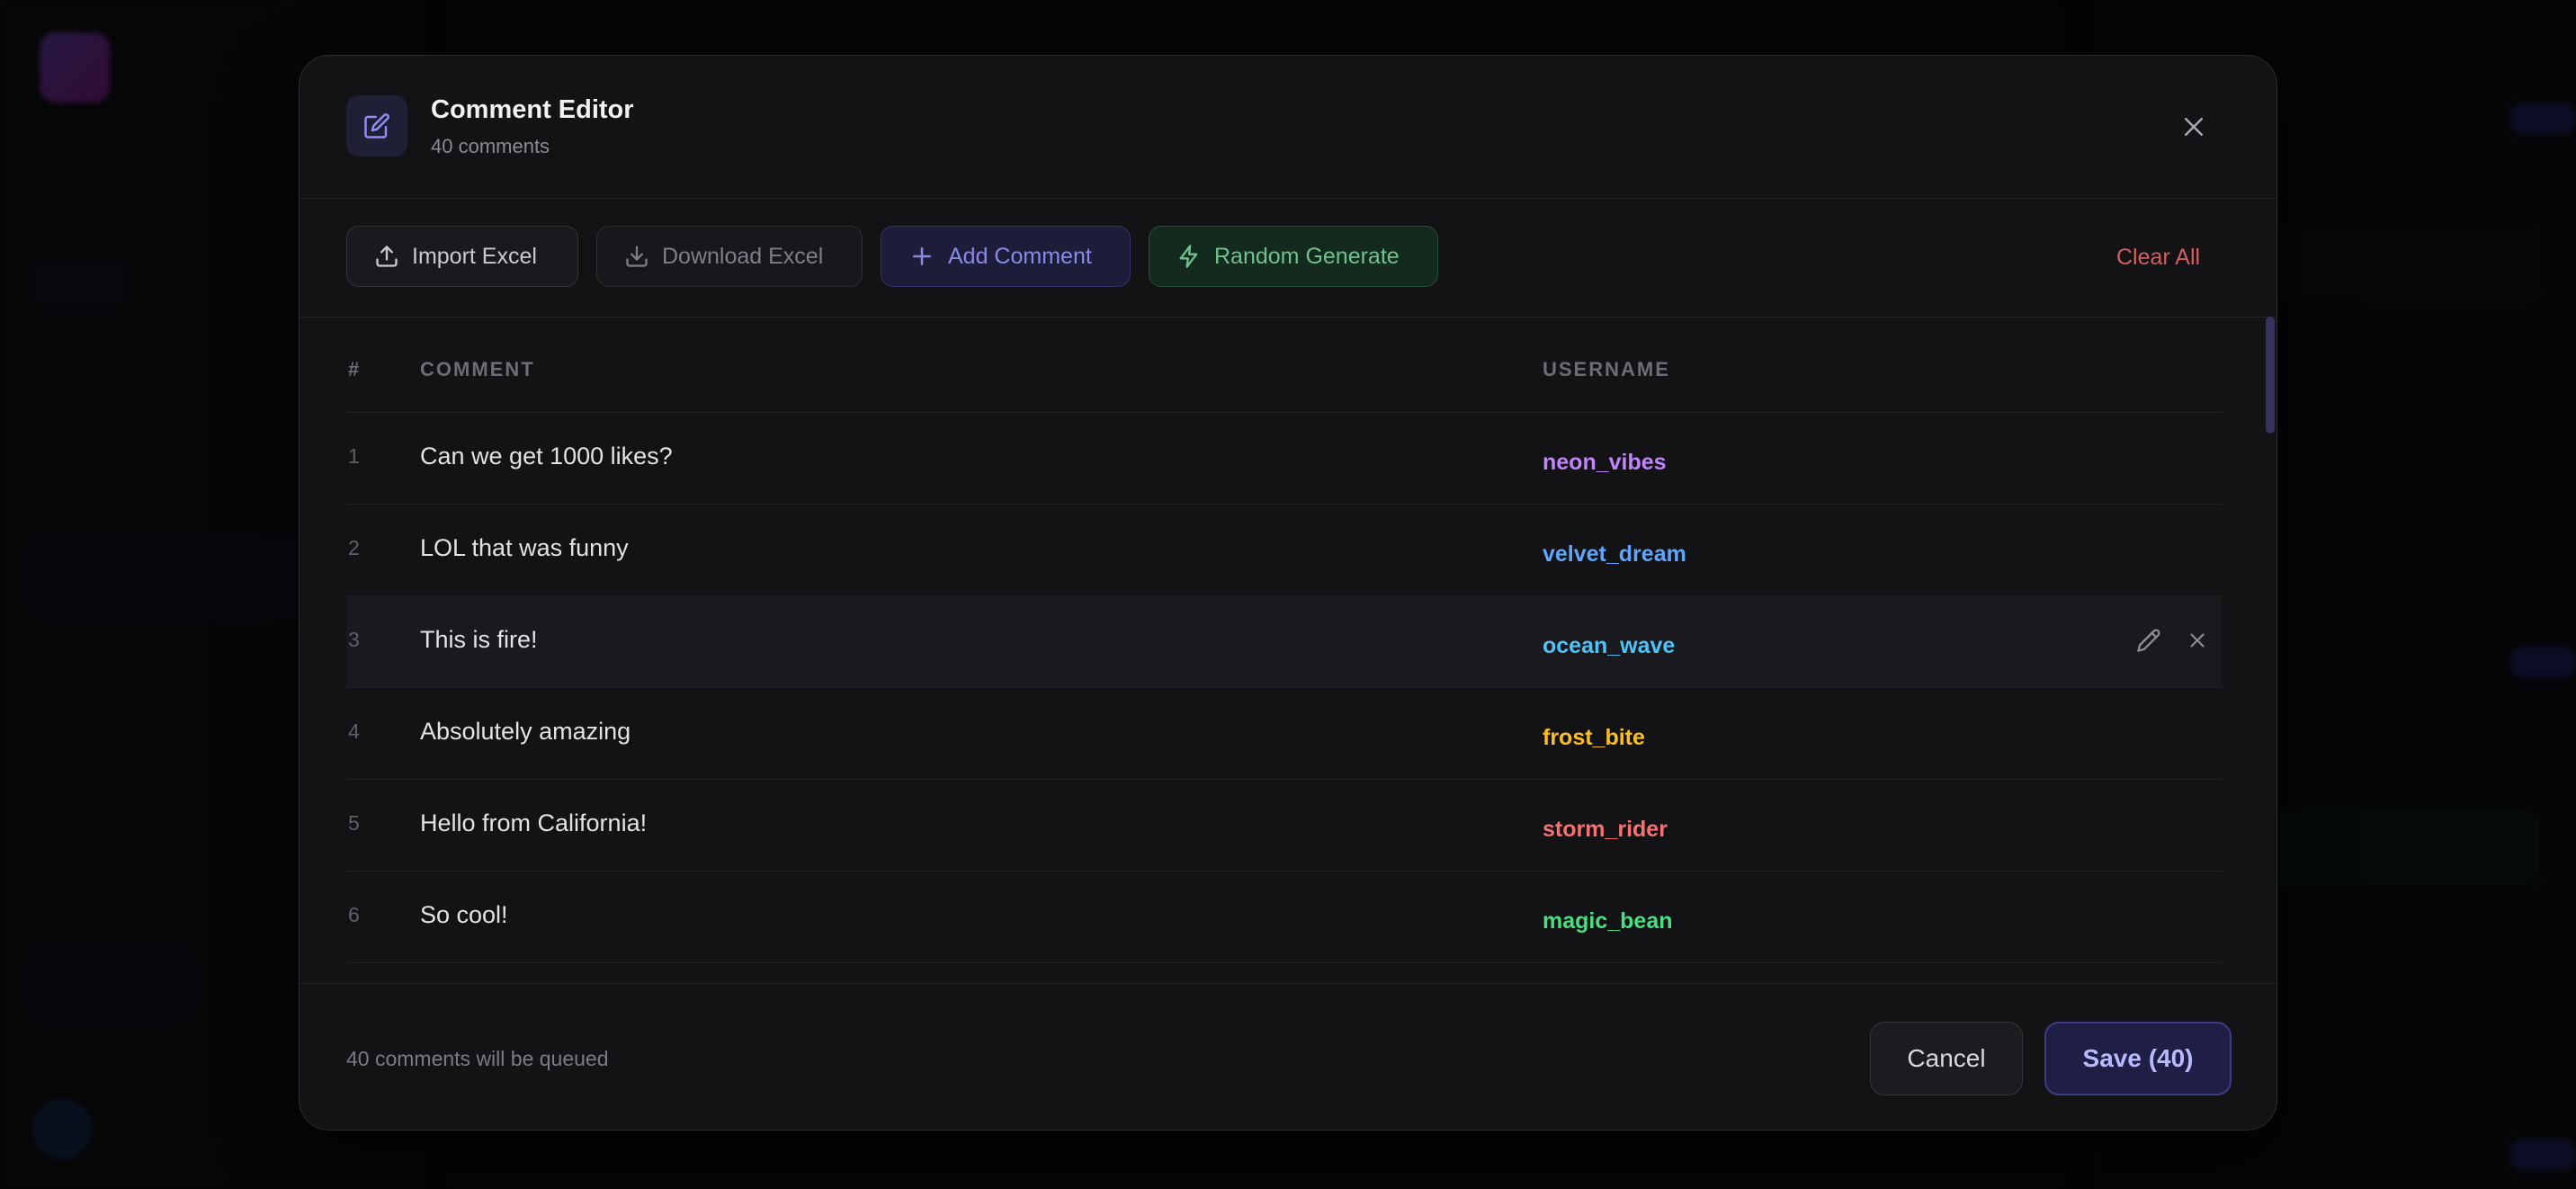 The width and height of the screenshot is (2576, 1189). What do you see at coordinates (1284, 550) in the screenshot?
I see `table-row: 2 LOL that was funny velvet_dream` at bounding box center [1284, 550].